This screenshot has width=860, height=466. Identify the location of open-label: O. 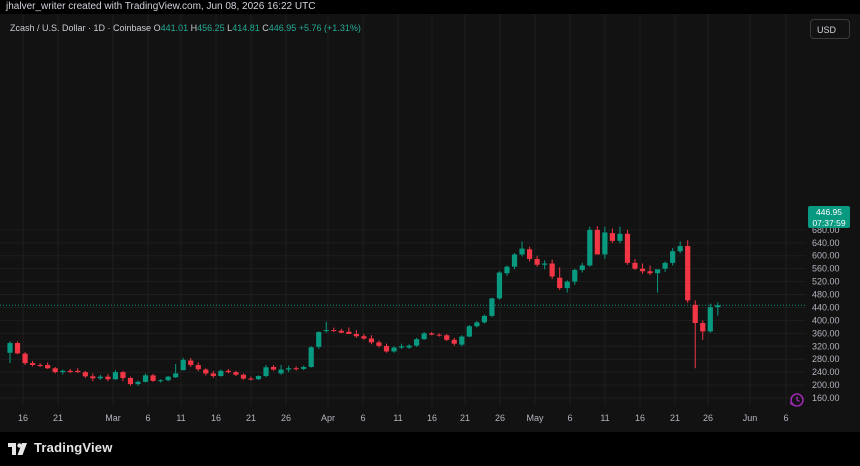
(157, 28).